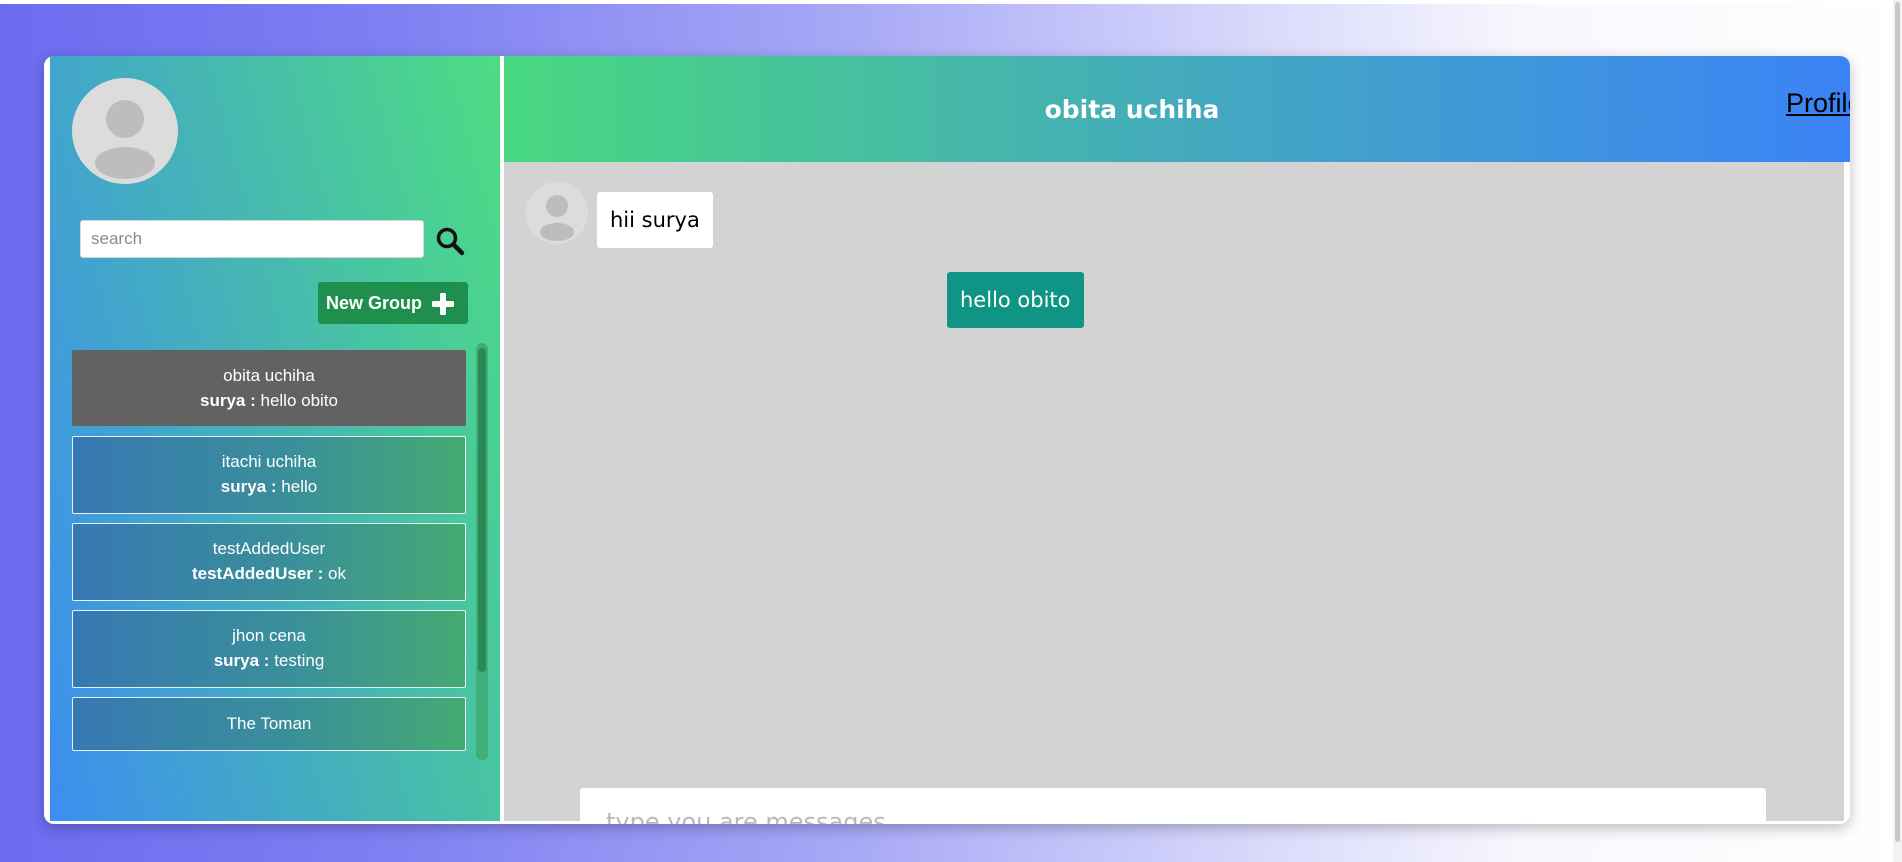  I want to click on chat-item-name: obita uchiha, so click(269, 375).